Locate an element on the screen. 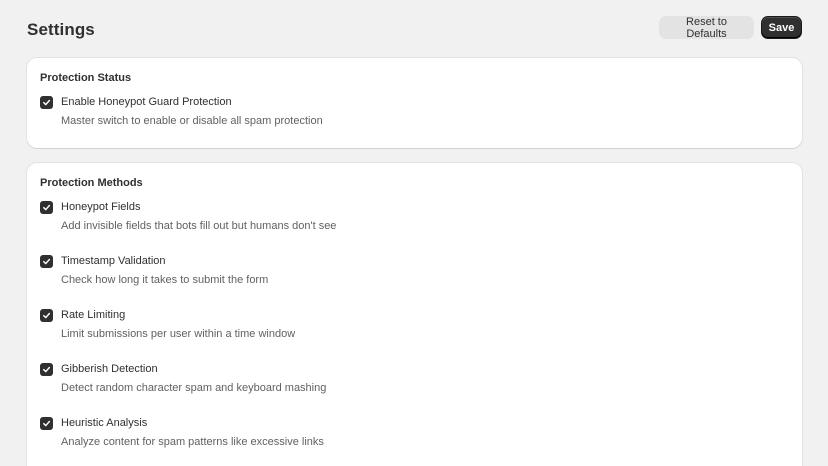 This screenshot has height=466, width=828. option-row: Gibberish Detection is located at coordinates (414, 369).